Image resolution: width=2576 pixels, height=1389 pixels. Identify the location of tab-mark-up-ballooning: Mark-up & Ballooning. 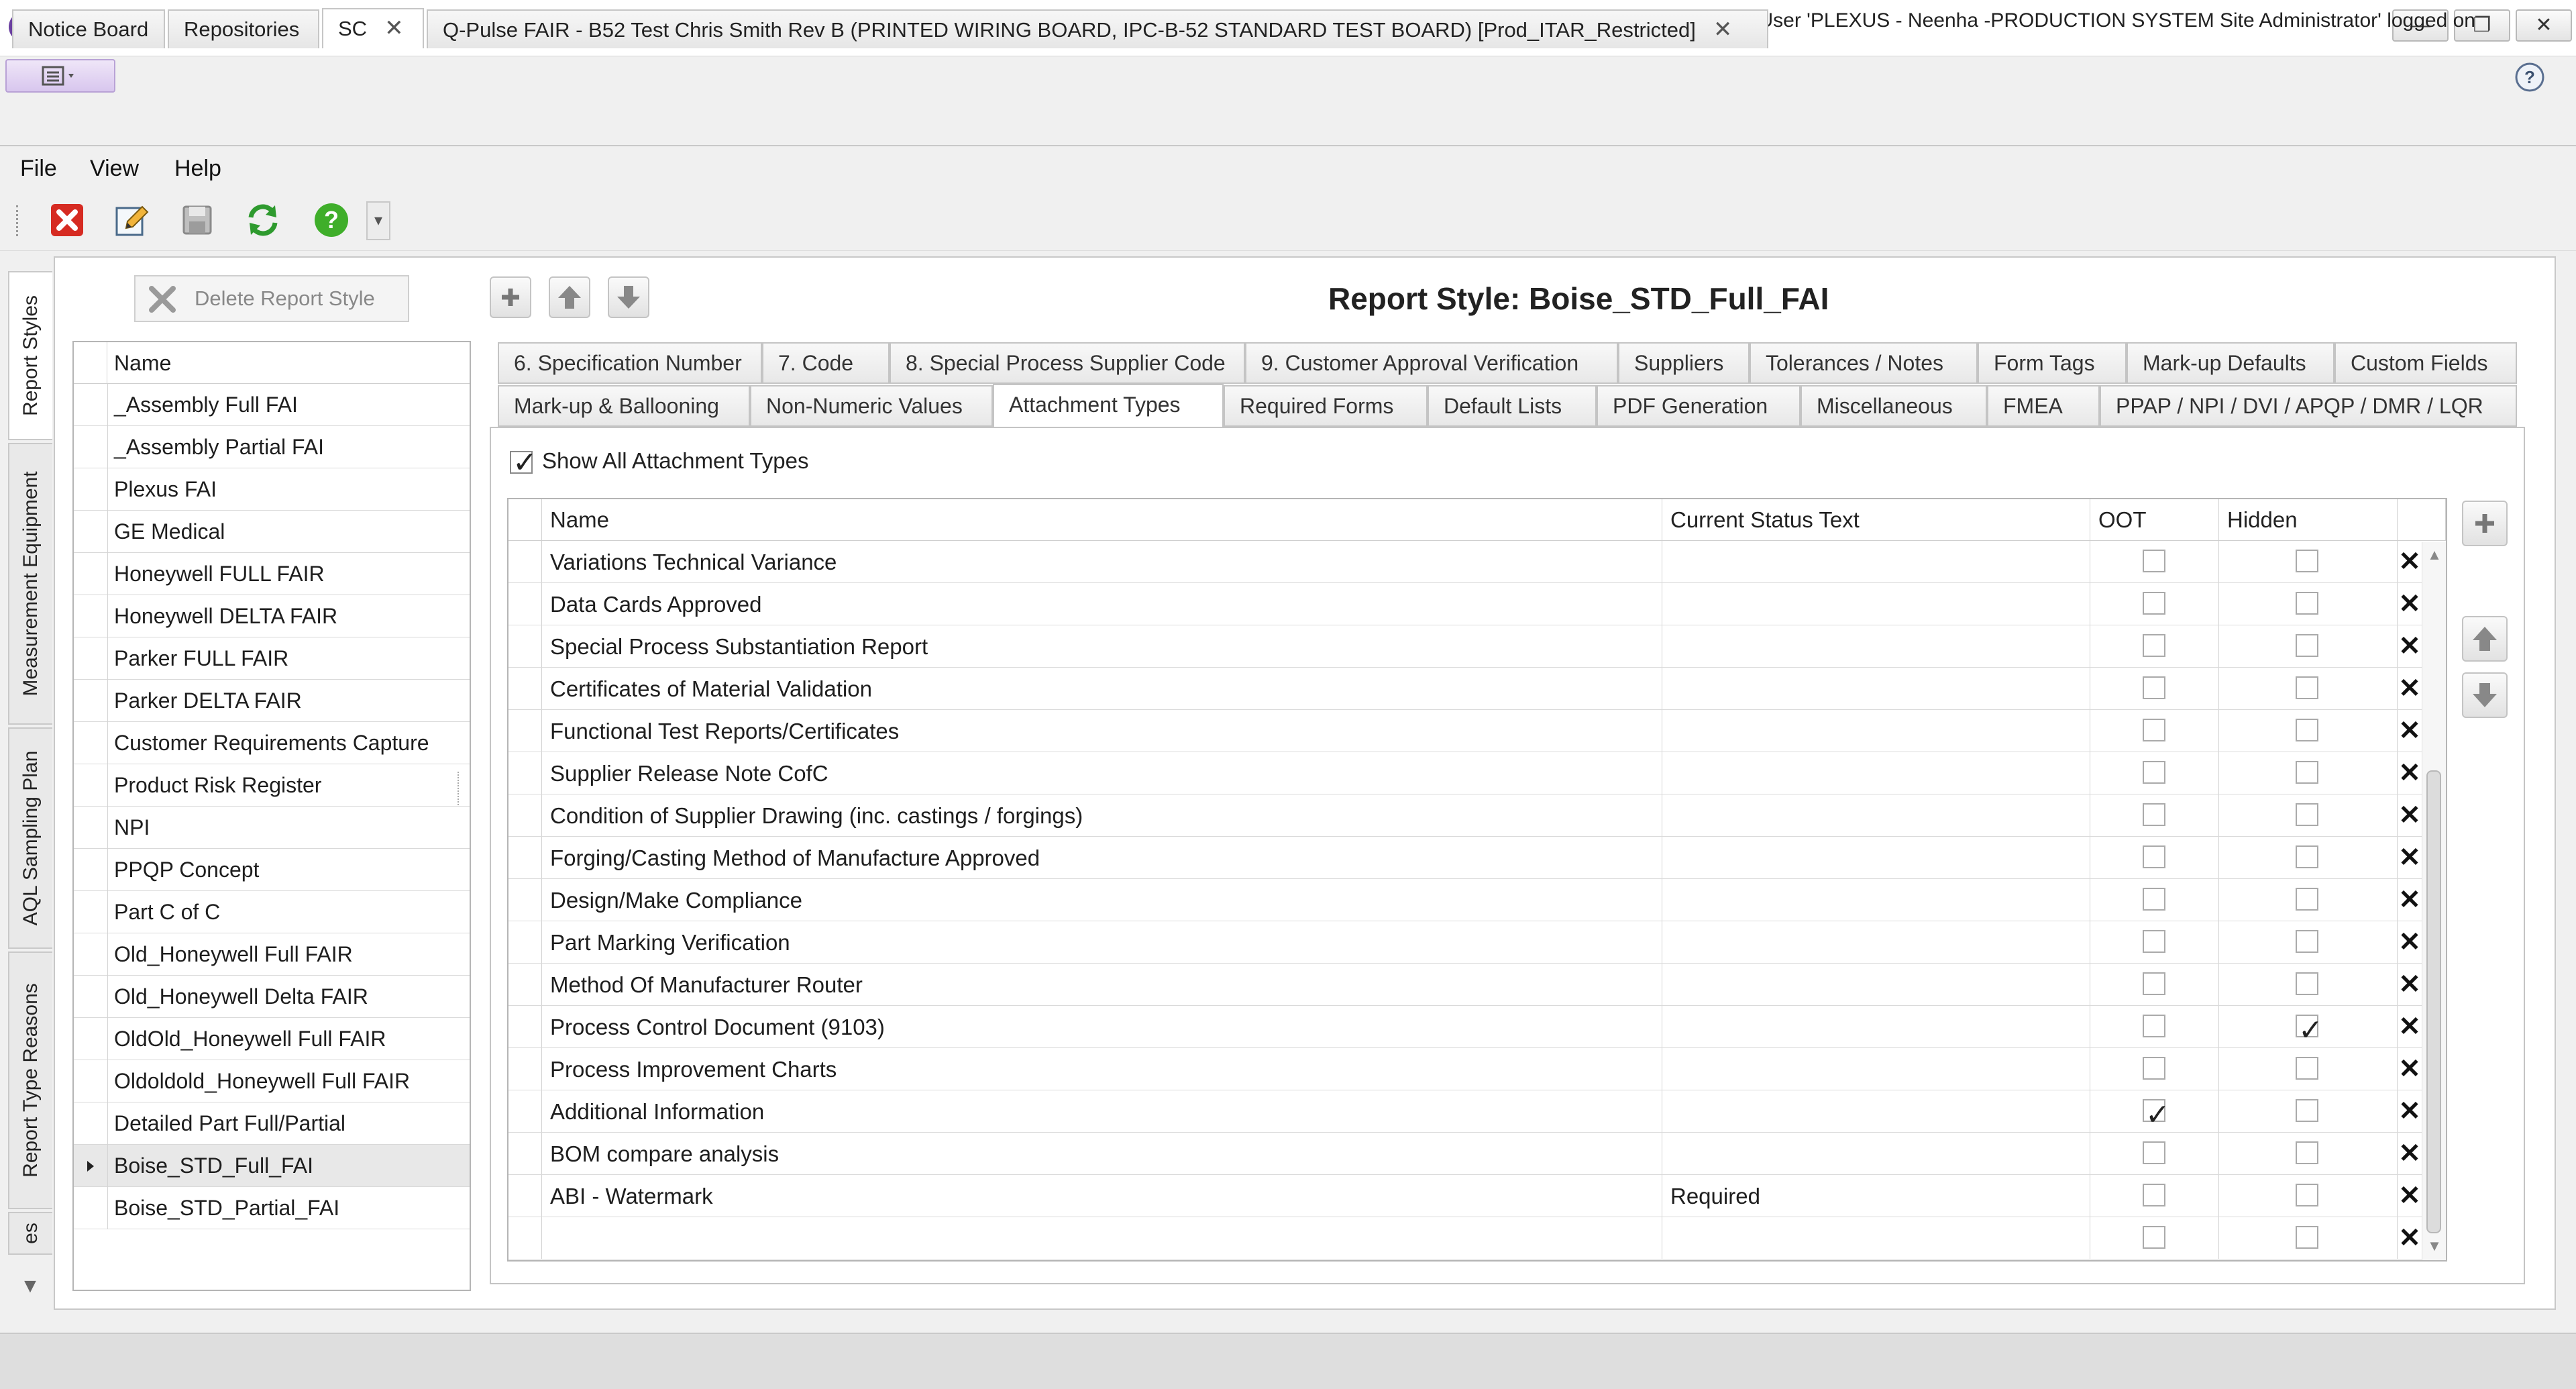
(624, 406).